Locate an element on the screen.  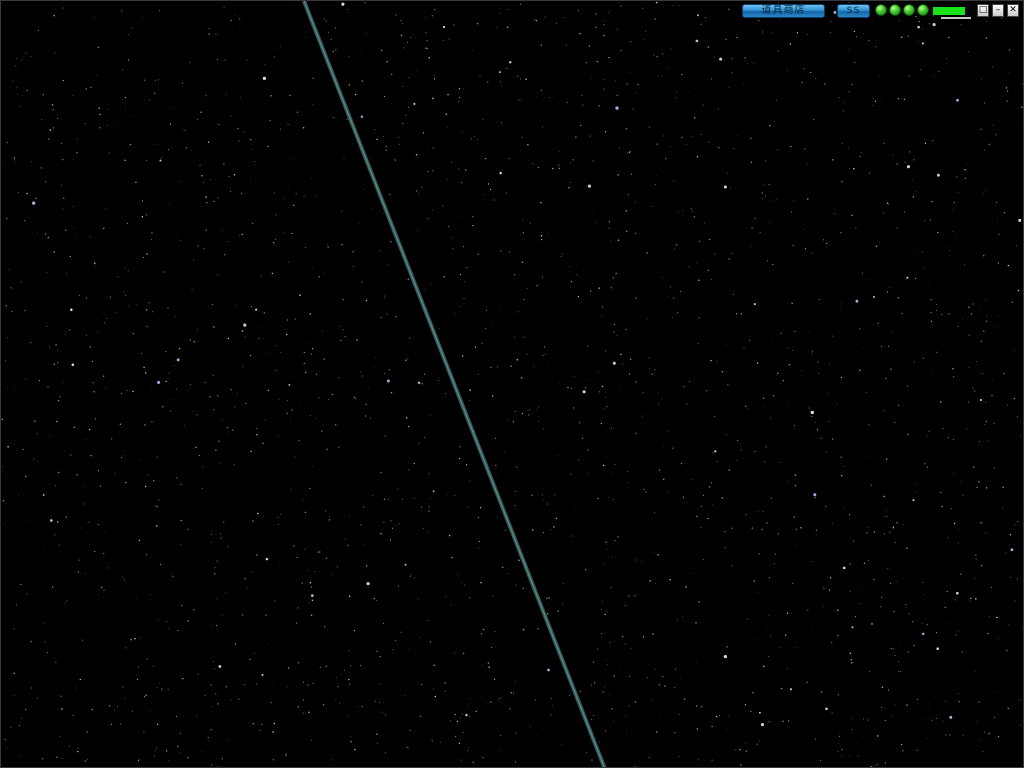
ss-button: SS is located at coordinates (853, 11).